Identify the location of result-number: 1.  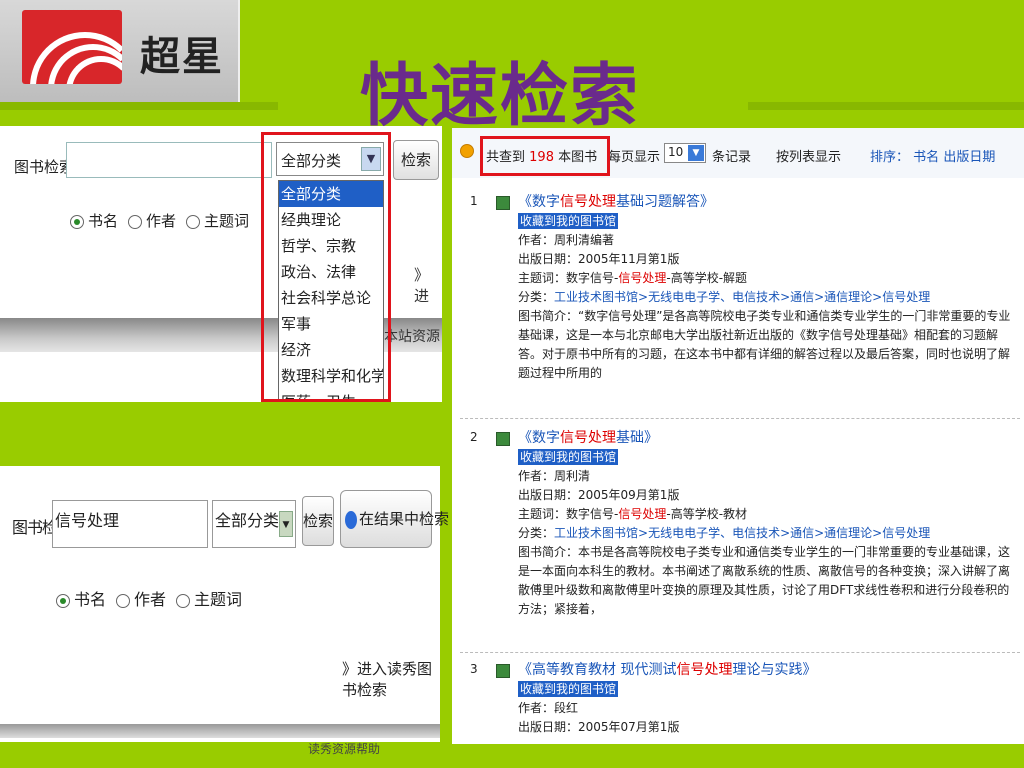
(474, 201).